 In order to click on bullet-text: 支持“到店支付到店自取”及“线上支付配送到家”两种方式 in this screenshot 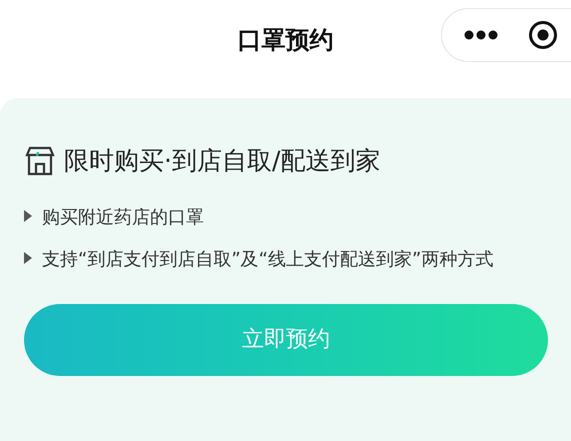, I will do `click(268, 260)`.